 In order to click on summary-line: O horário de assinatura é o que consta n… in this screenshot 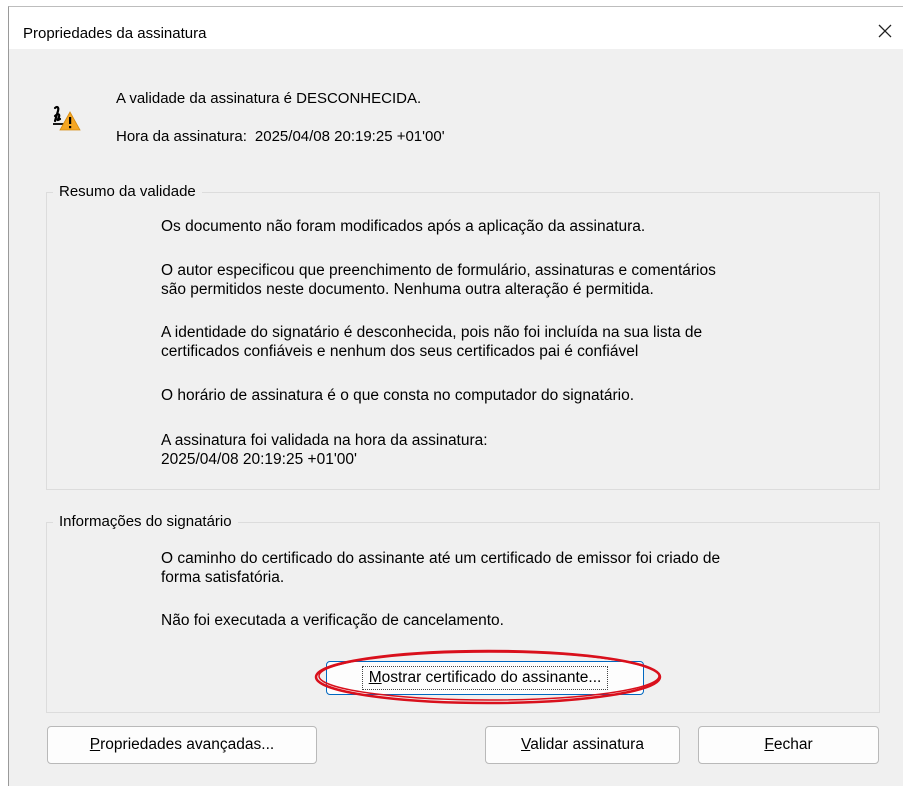, I will do `click(398, 395)`.